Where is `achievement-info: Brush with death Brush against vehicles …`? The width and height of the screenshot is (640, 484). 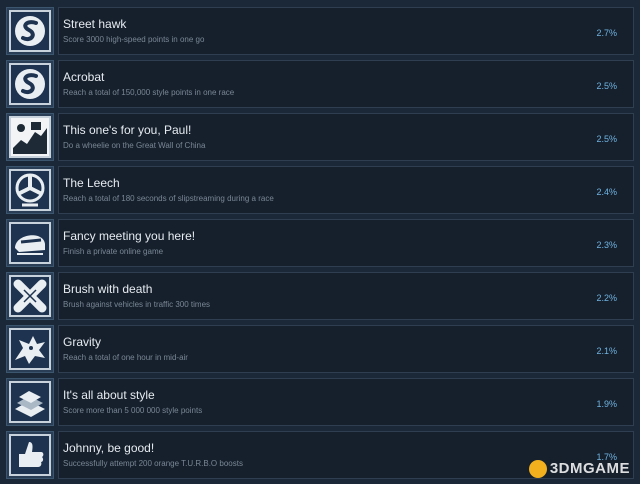
achievement-info: Brush with death Brush against vehicles … is located at coordinates (346, 296).